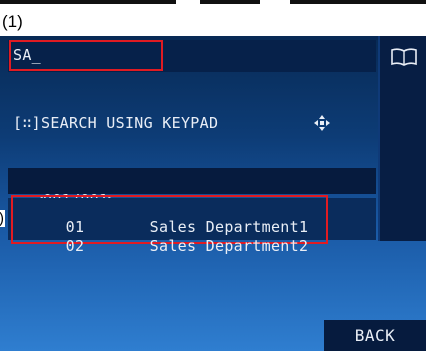  I want to click on search-using-keypad-label: [∷]SEARCH USING KEYPAD, so click(115, 123).